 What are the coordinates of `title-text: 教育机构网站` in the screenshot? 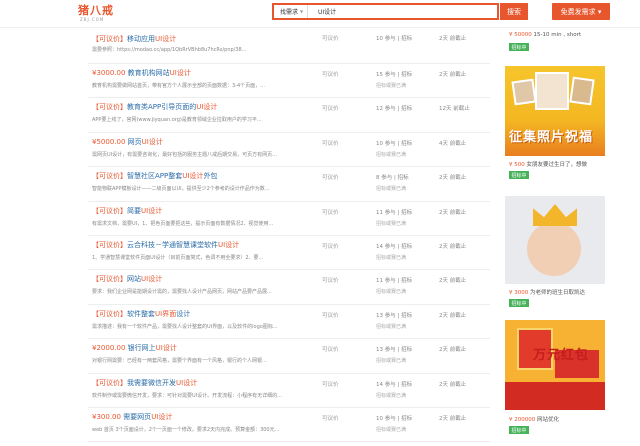 It's located at (148, 73).